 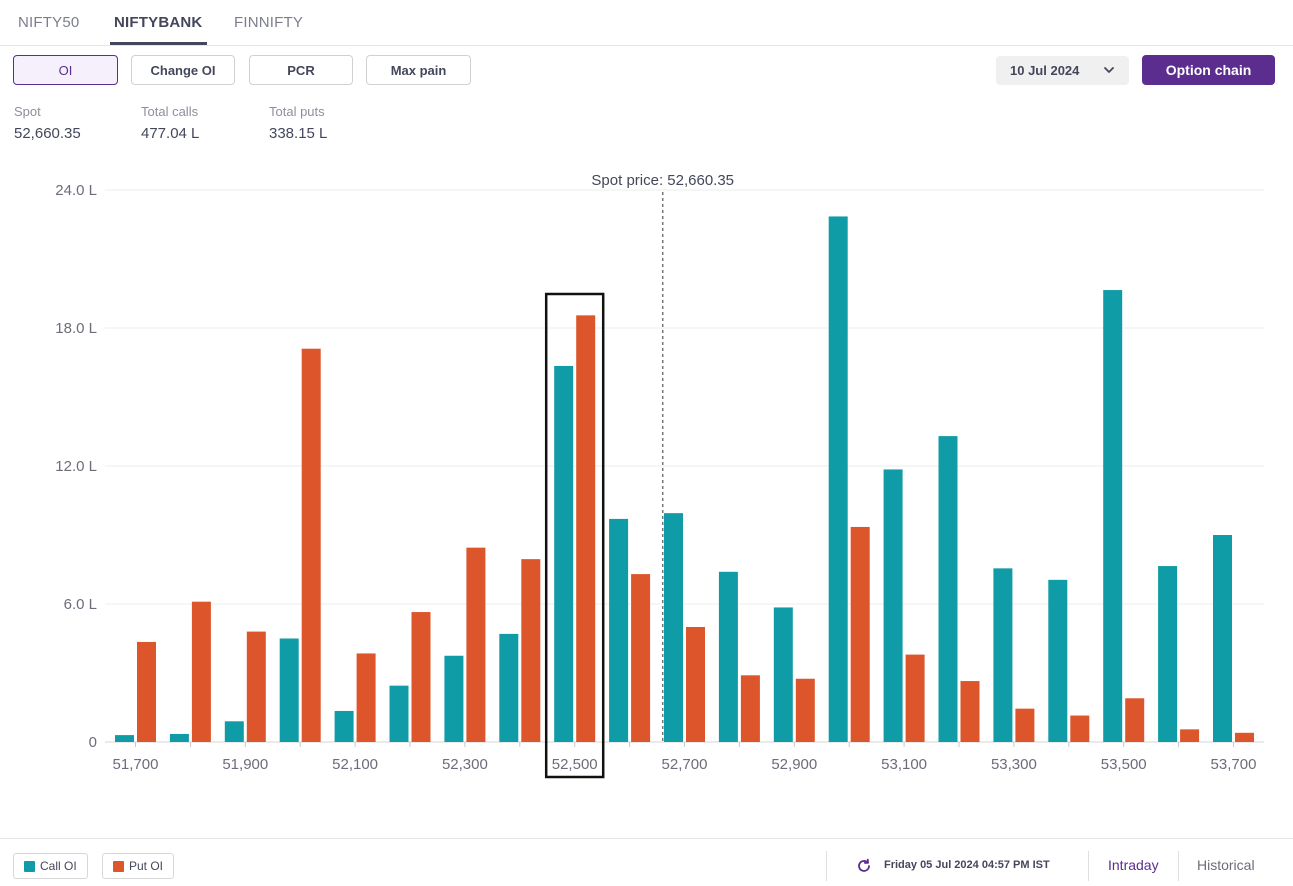 I want to click on y-tick-label: 18.0 L, so click(x=76, y=328).